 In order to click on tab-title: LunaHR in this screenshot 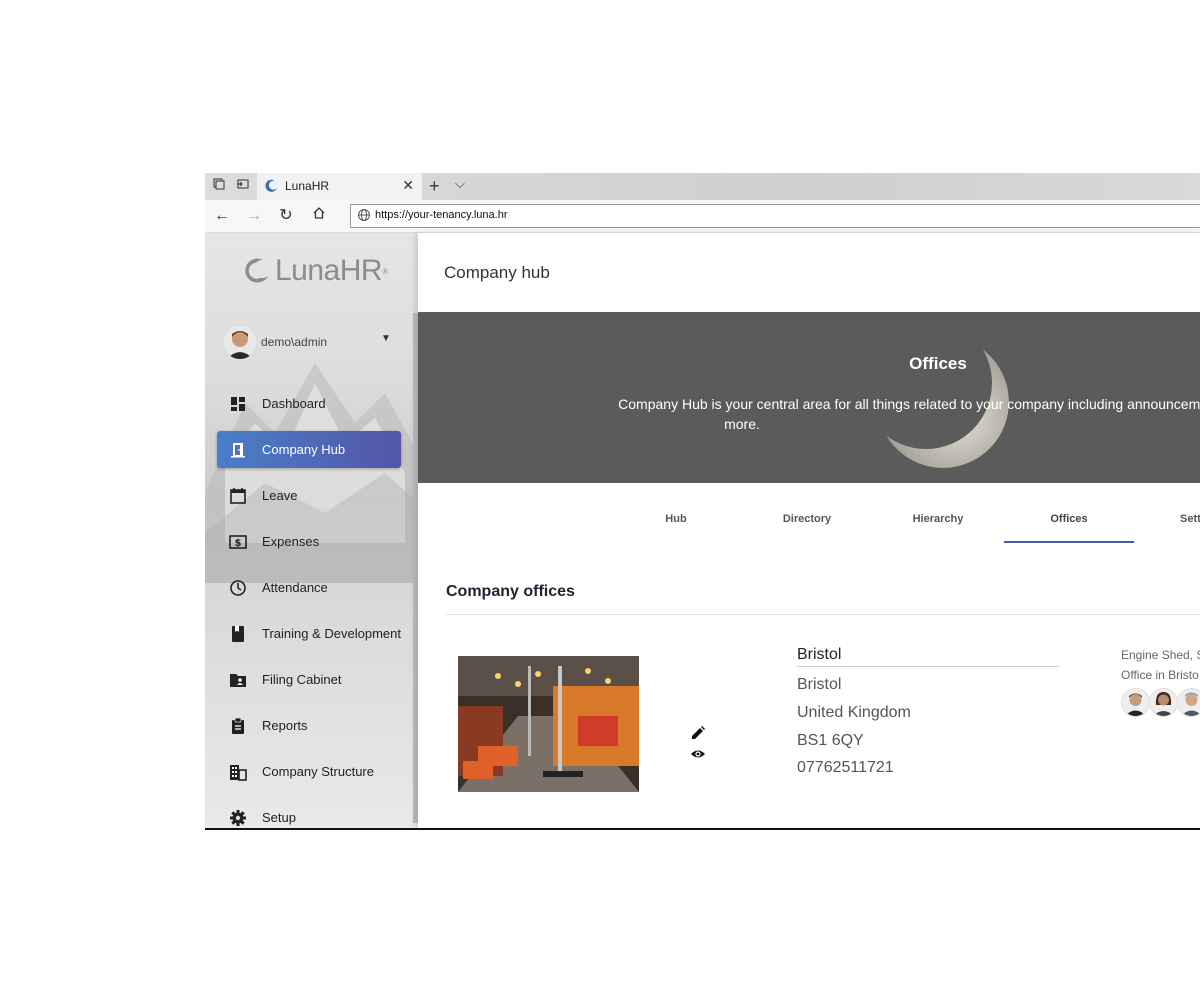, I will do `click(307, 186)`.